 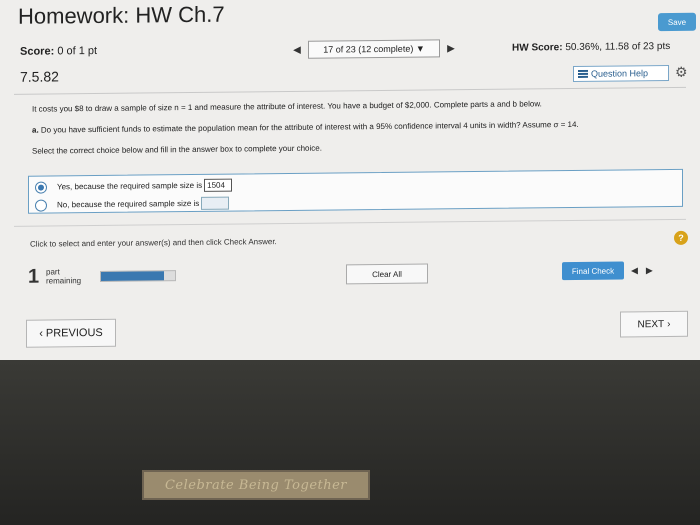 I want to click on parts-label-bottom: remaining, so click(x=64, y=281).